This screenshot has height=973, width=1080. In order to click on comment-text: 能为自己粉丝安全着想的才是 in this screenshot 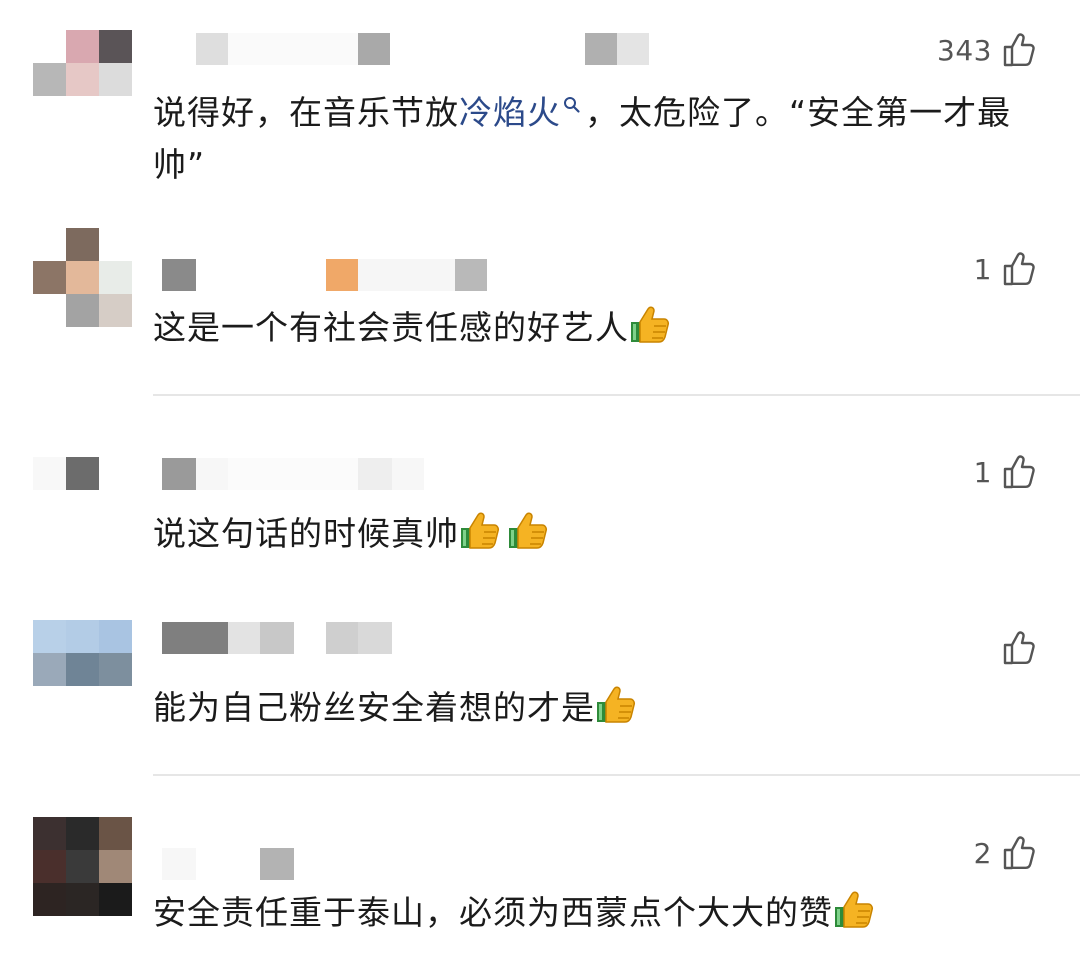, I will do `click(596, 708)`.